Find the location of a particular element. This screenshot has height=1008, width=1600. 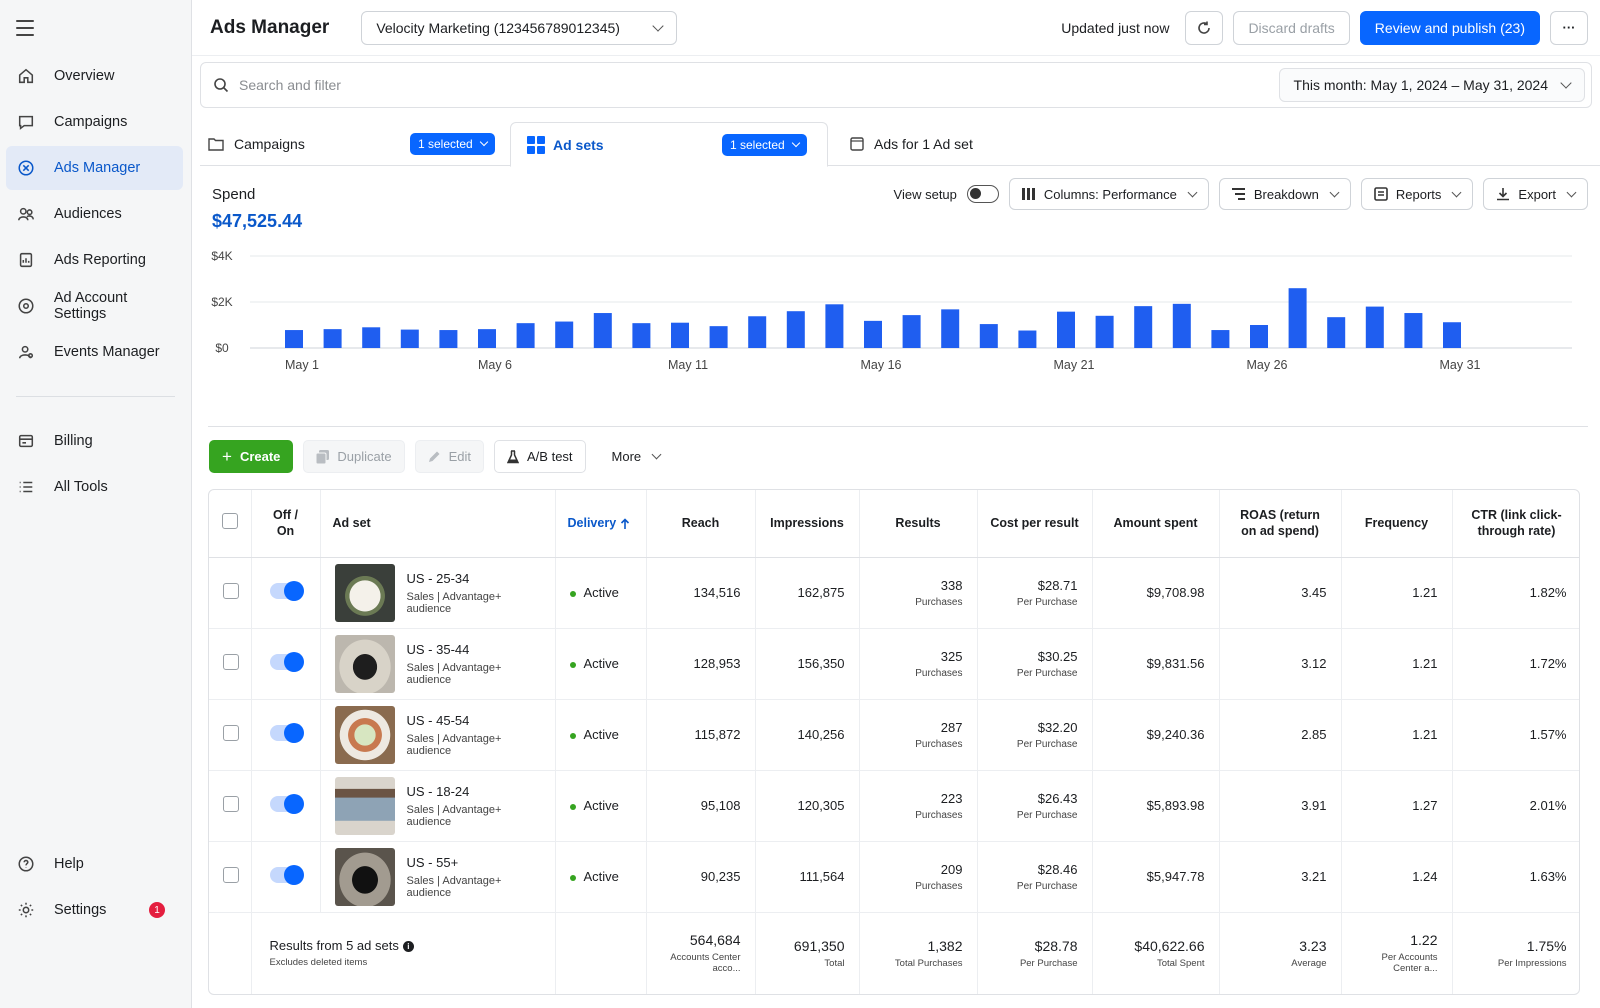

sidebar-item-all-tools: All Tools is located at coordinates (94, 487).